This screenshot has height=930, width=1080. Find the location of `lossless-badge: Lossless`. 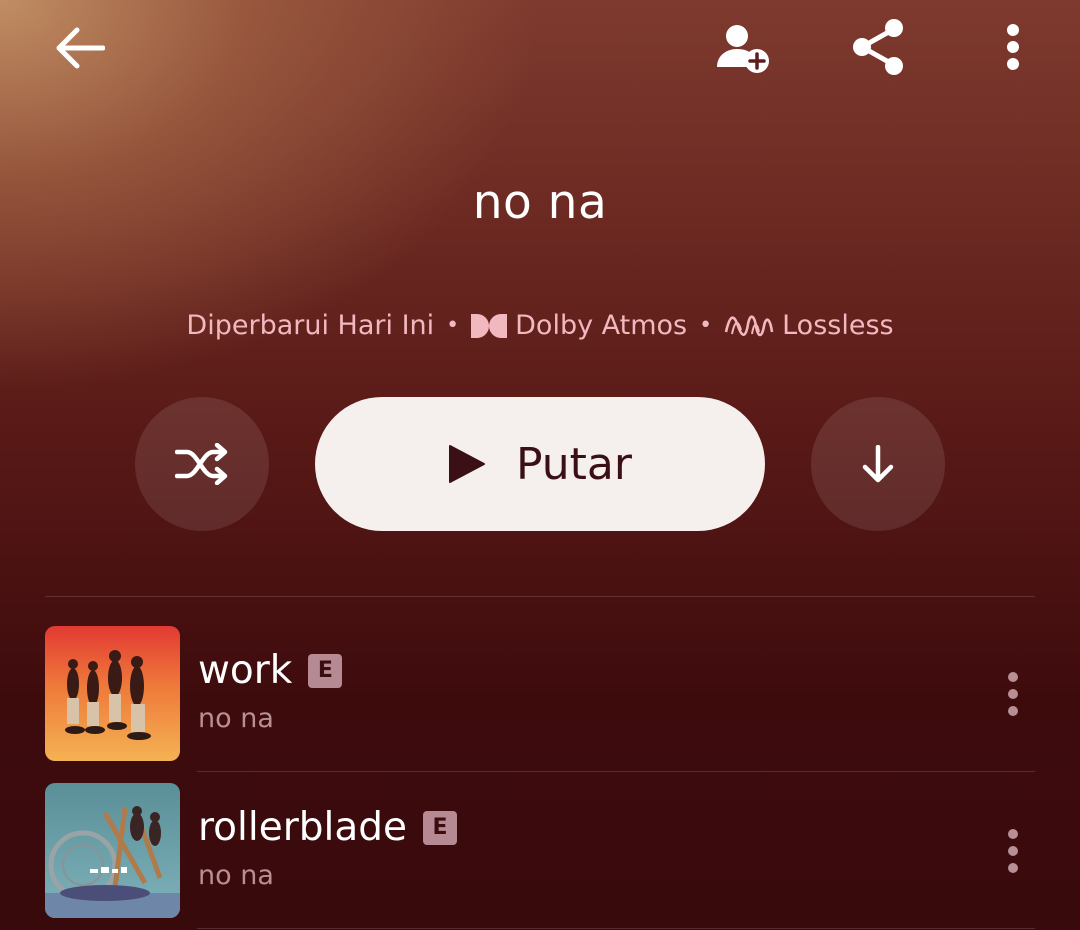

lossless-badge: Lossless is located at coordinates (809, 325).